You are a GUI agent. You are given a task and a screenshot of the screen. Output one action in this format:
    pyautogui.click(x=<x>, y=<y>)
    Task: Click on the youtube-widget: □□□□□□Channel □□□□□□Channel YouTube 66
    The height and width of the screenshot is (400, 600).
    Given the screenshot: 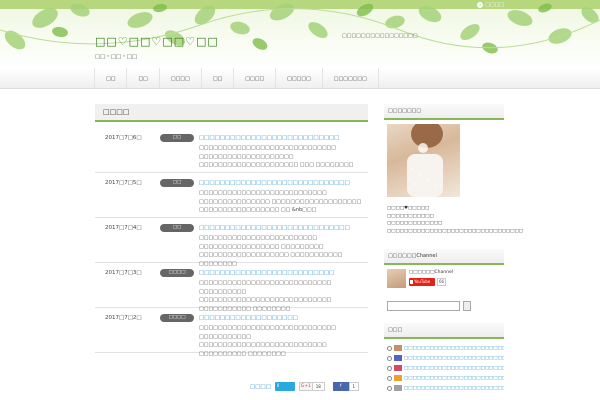 What is the action you would take?
    pyautogui.click(x=444, y=280)
    